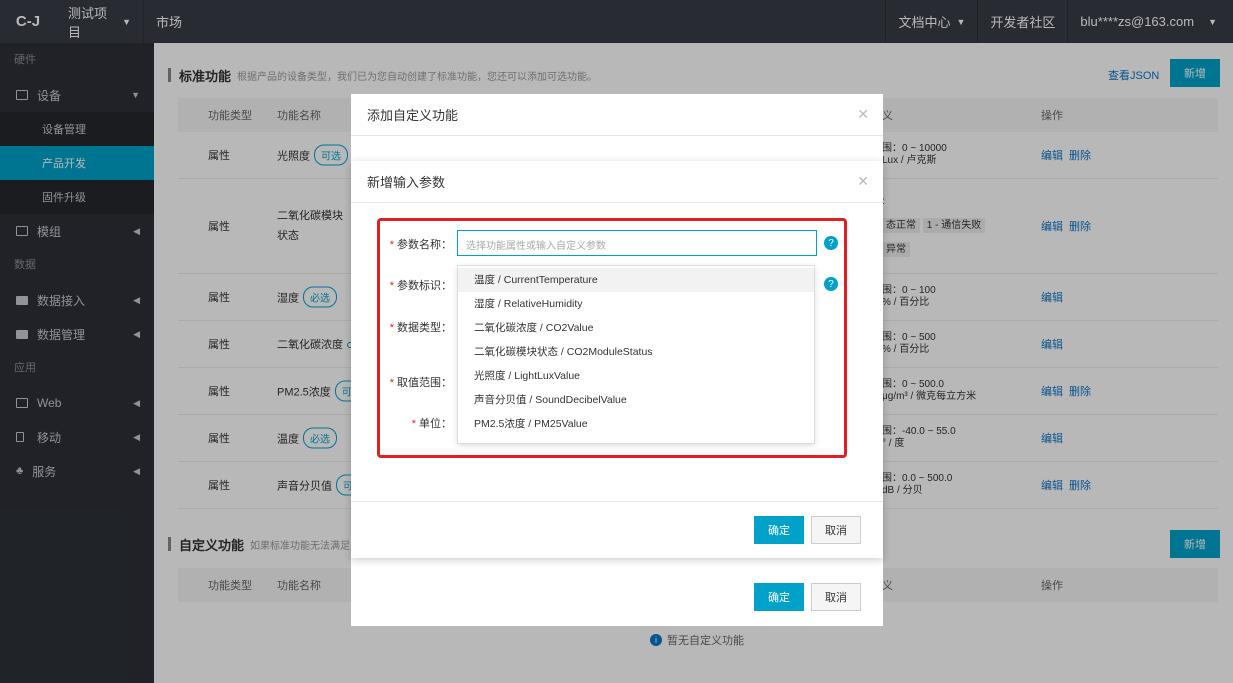 The image size is (1233, 683). Describe the element at coordinates (612, 338) in the screenshot. I see `highlight-box` at that location.